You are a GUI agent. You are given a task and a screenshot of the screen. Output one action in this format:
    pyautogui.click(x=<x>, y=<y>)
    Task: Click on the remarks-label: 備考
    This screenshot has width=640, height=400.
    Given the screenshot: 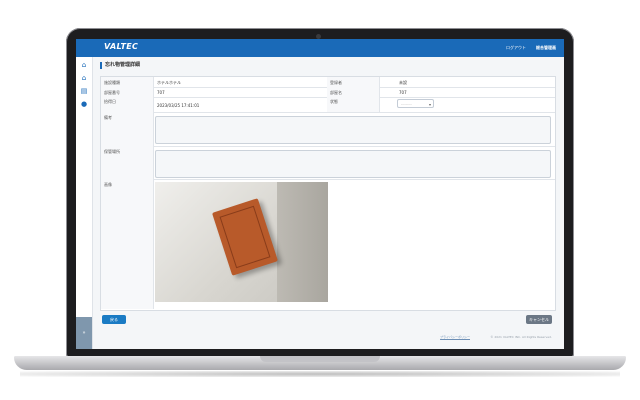 What is the action you would take?
    pyautogui.click(x=108, y=117)
    